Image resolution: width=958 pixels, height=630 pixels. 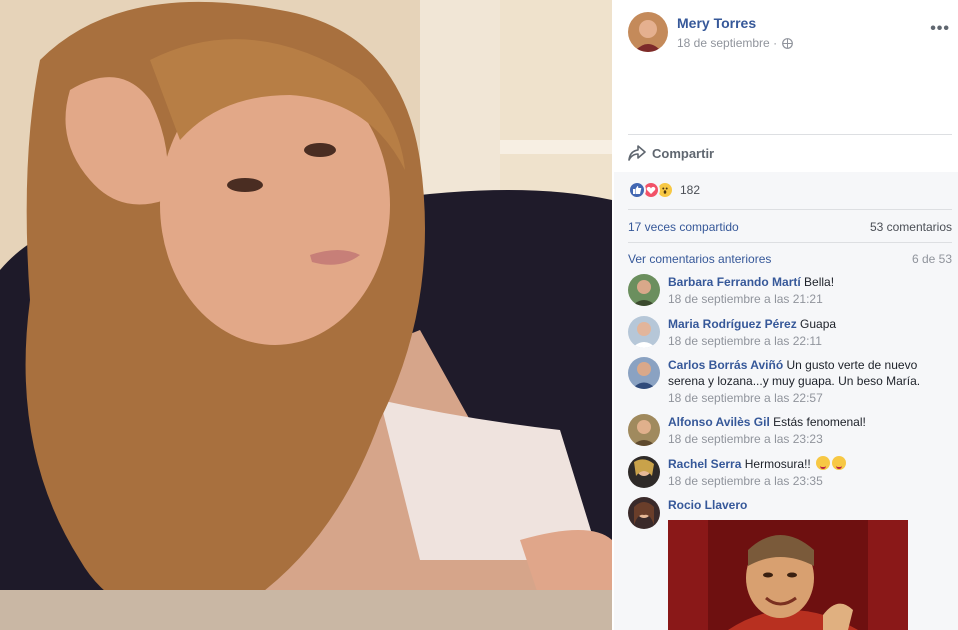 I want to click on share-arrow-icon, so click(x=637, y=153).